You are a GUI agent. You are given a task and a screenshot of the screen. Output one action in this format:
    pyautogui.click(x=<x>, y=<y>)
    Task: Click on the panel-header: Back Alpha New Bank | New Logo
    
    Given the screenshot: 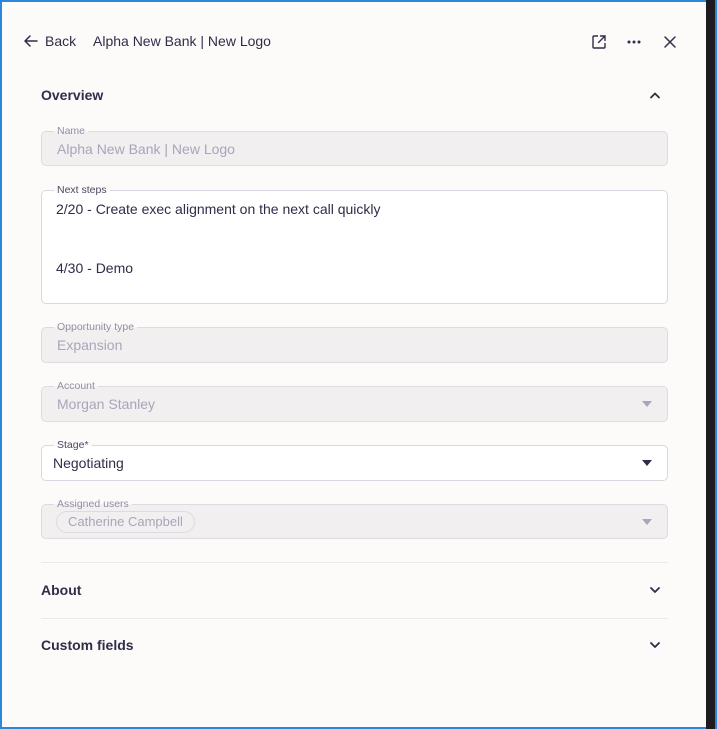 What is the action you would take?
    pyautogui.click(x=353, y=42)
    